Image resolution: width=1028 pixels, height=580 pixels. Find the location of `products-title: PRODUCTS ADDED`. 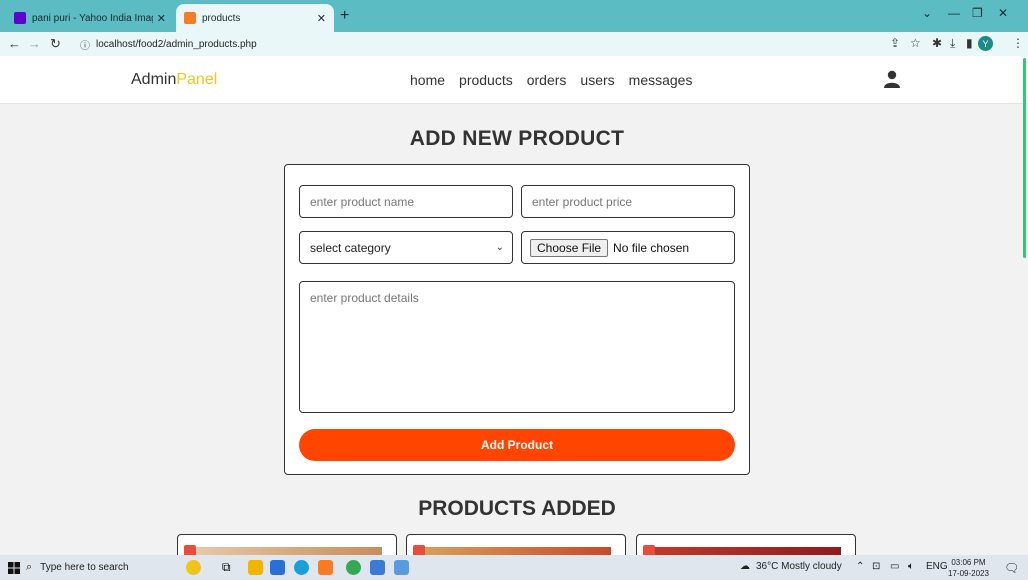

products-title: PRODUCTS ADDED is located at coordinates (517, 508).